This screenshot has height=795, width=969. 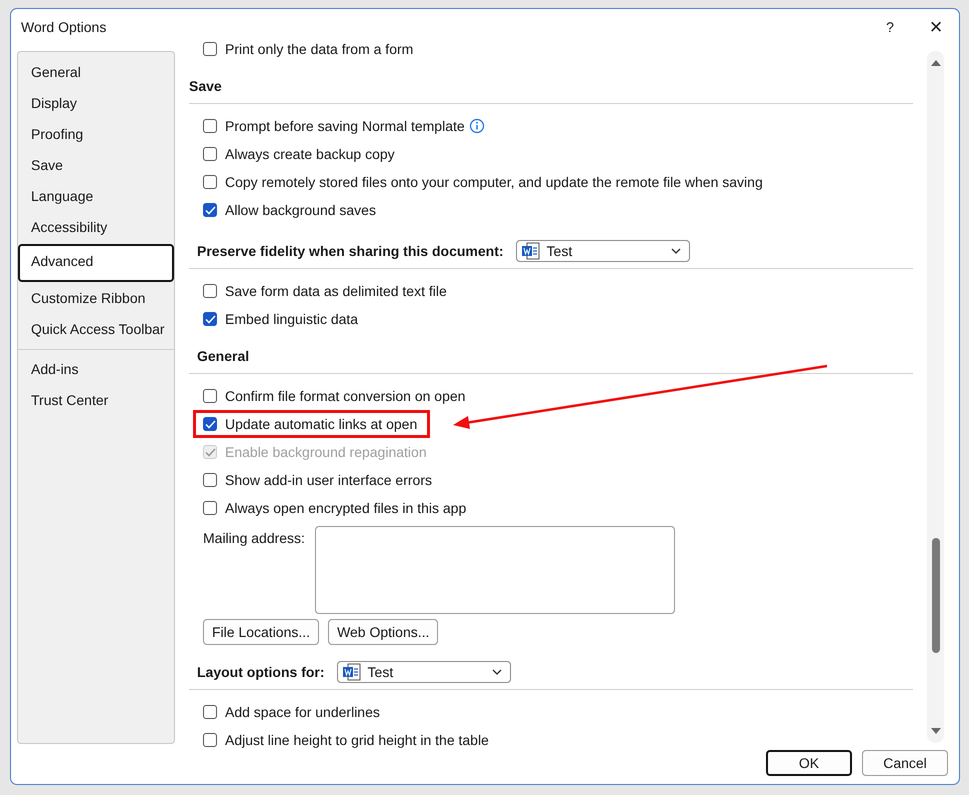 I want to click on vertical-scrollbar, so click(x=935, y=397).